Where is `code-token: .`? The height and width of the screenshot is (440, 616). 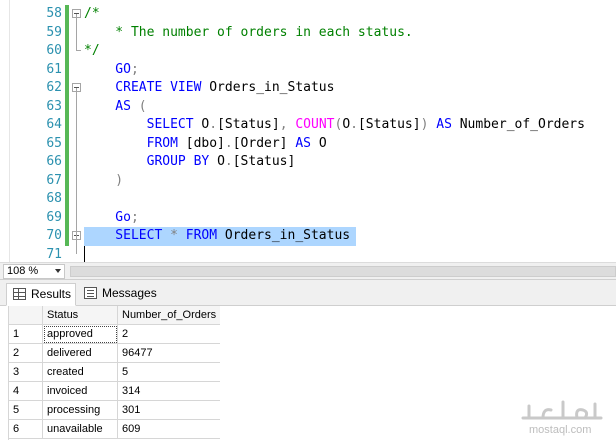 code-token: . is located at coordinates (354, 124).